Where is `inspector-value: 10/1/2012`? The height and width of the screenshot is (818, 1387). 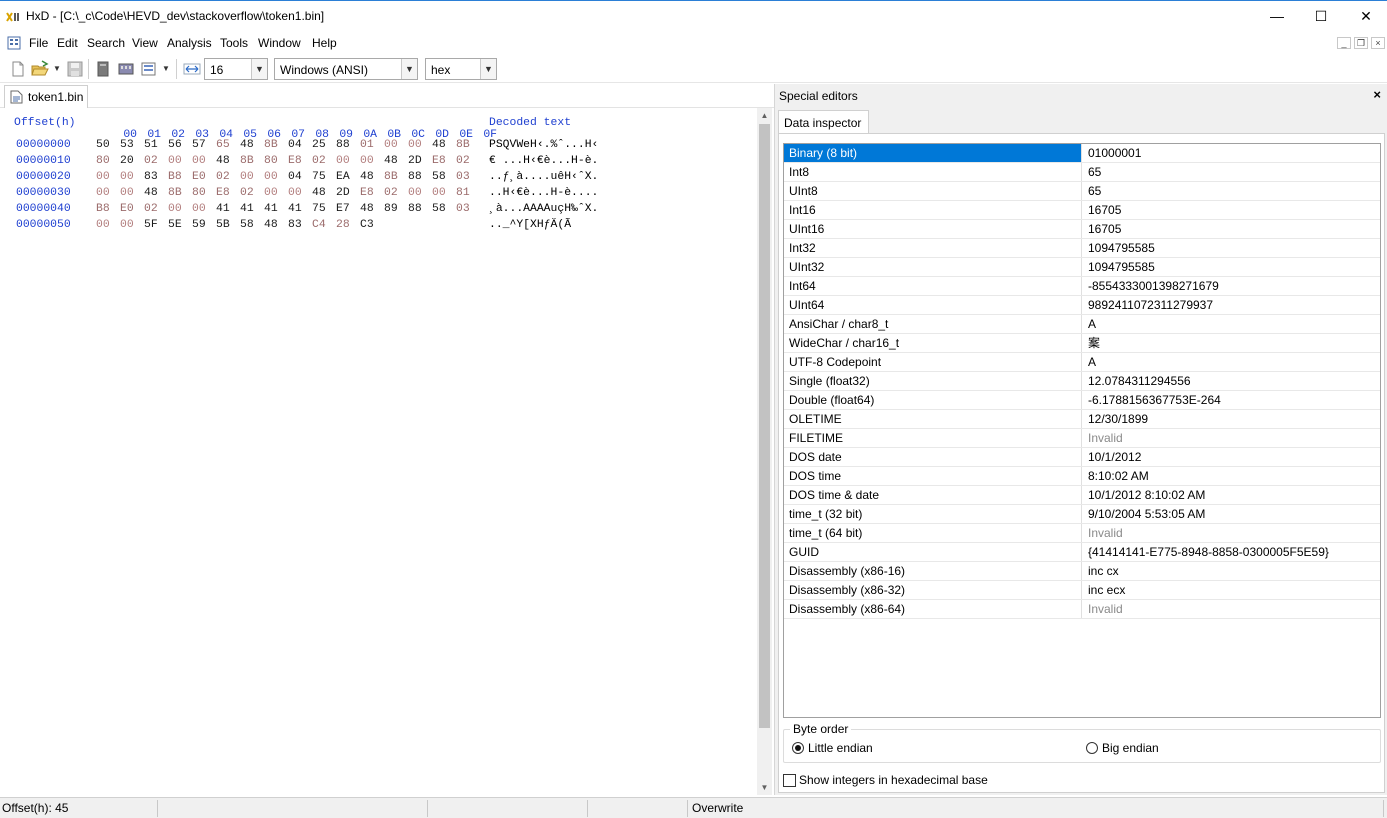
inspector-value: 10/1/2012 is located at coordinates (1231, 457).